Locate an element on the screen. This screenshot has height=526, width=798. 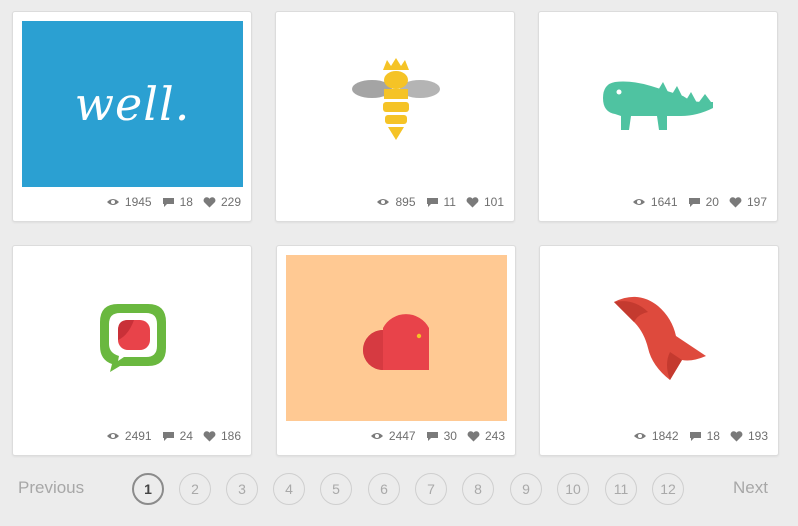
page-8-button: 8 is located at coordinates (478, 489).